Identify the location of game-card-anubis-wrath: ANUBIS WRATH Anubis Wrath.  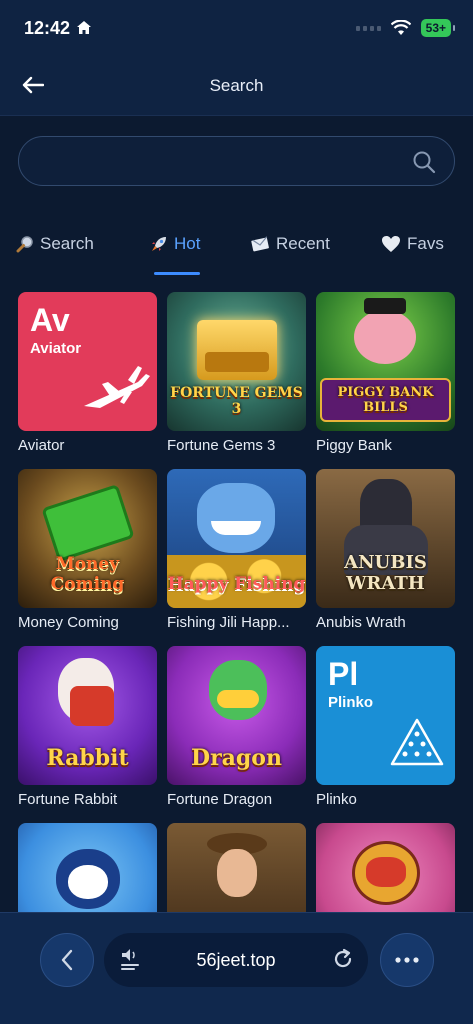
(385, 550).